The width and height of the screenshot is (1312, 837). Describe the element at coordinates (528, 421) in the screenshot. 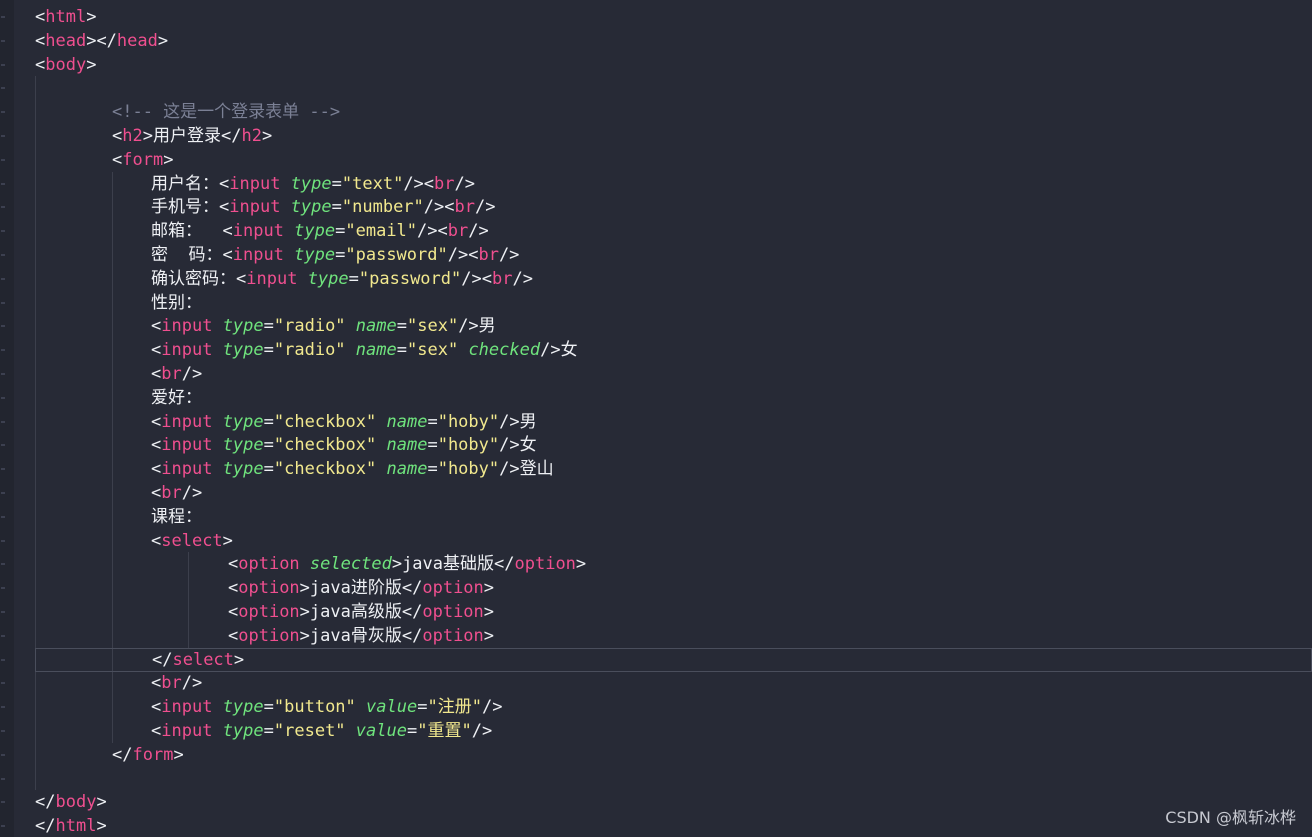

I see `code-token-text: 男` at that location.